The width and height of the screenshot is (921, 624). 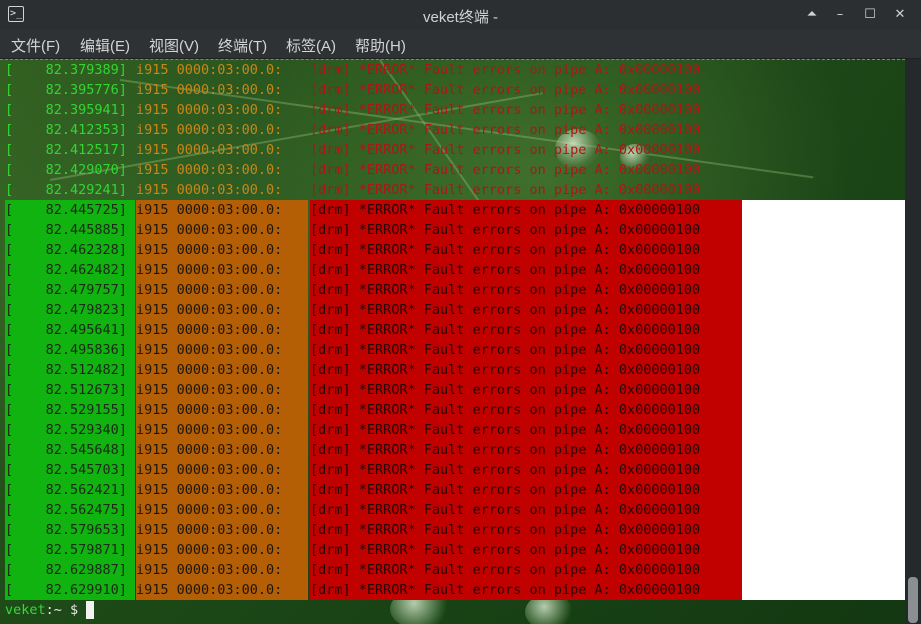 What do you see at coordinates (380, 45) in the screenshot?
I see `menu-help: 帮助(H)` at bounding box center [380, 45].